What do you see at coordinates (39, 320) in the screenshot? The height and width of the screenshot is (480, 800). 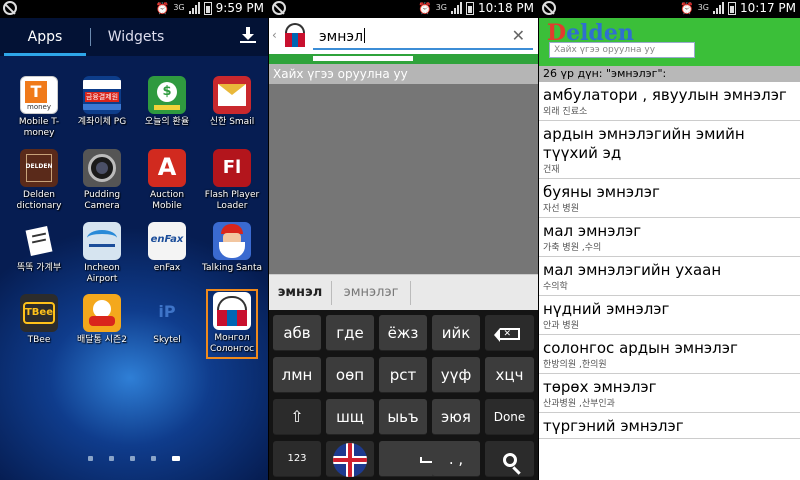 I see `app-tbee: TBee TBee` at bounding box center [39, 320].